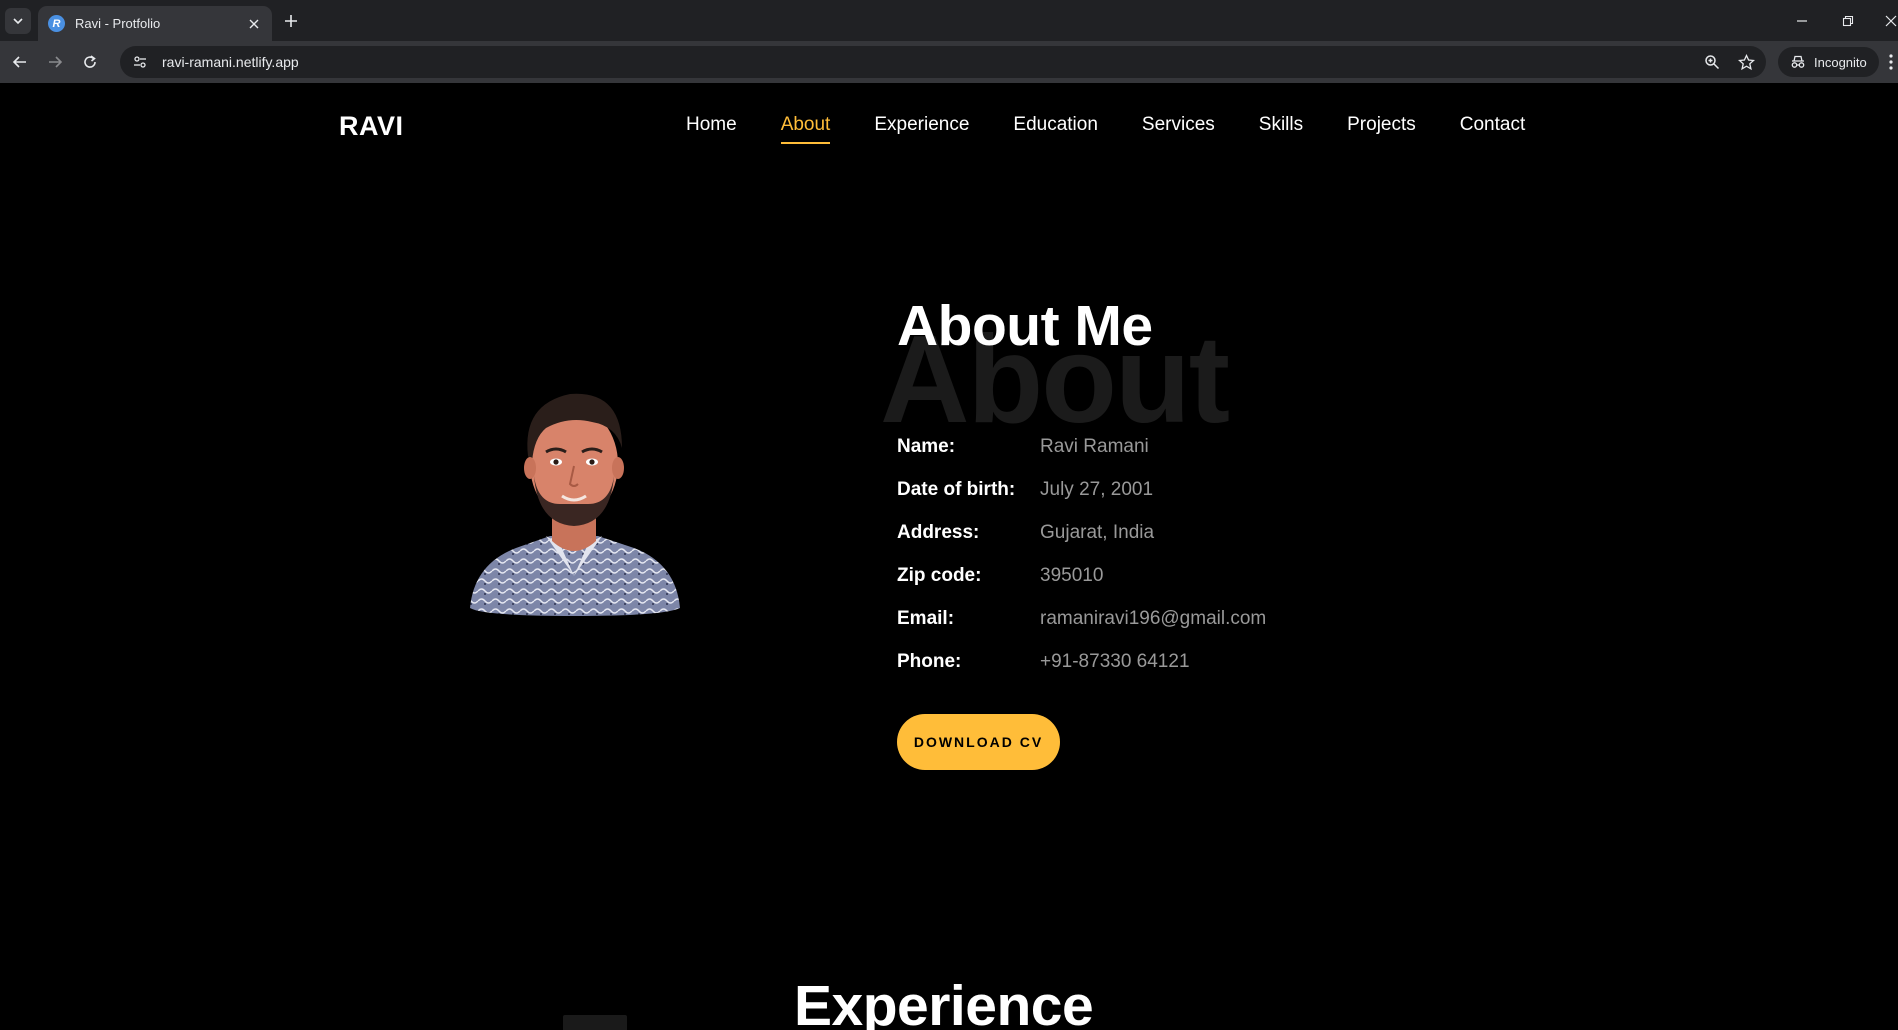  I want to click on browser-toolbar: ravi-ramani.netlify.app Incognito, so click(949, 62).